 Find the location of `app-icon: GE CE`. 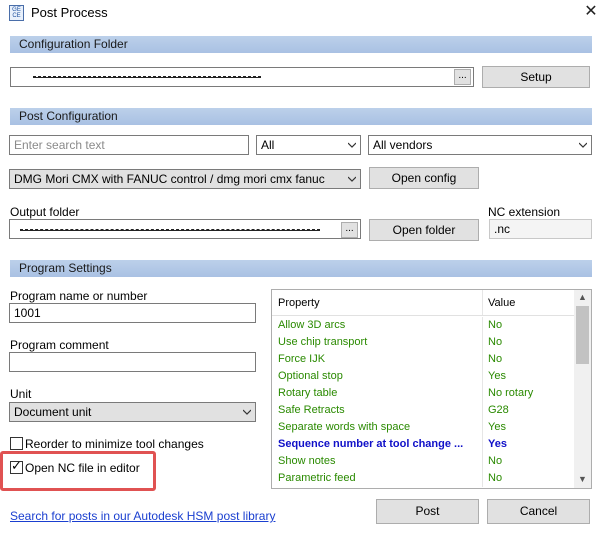

app-icon: GE CE is located at coordinates (16, 13).